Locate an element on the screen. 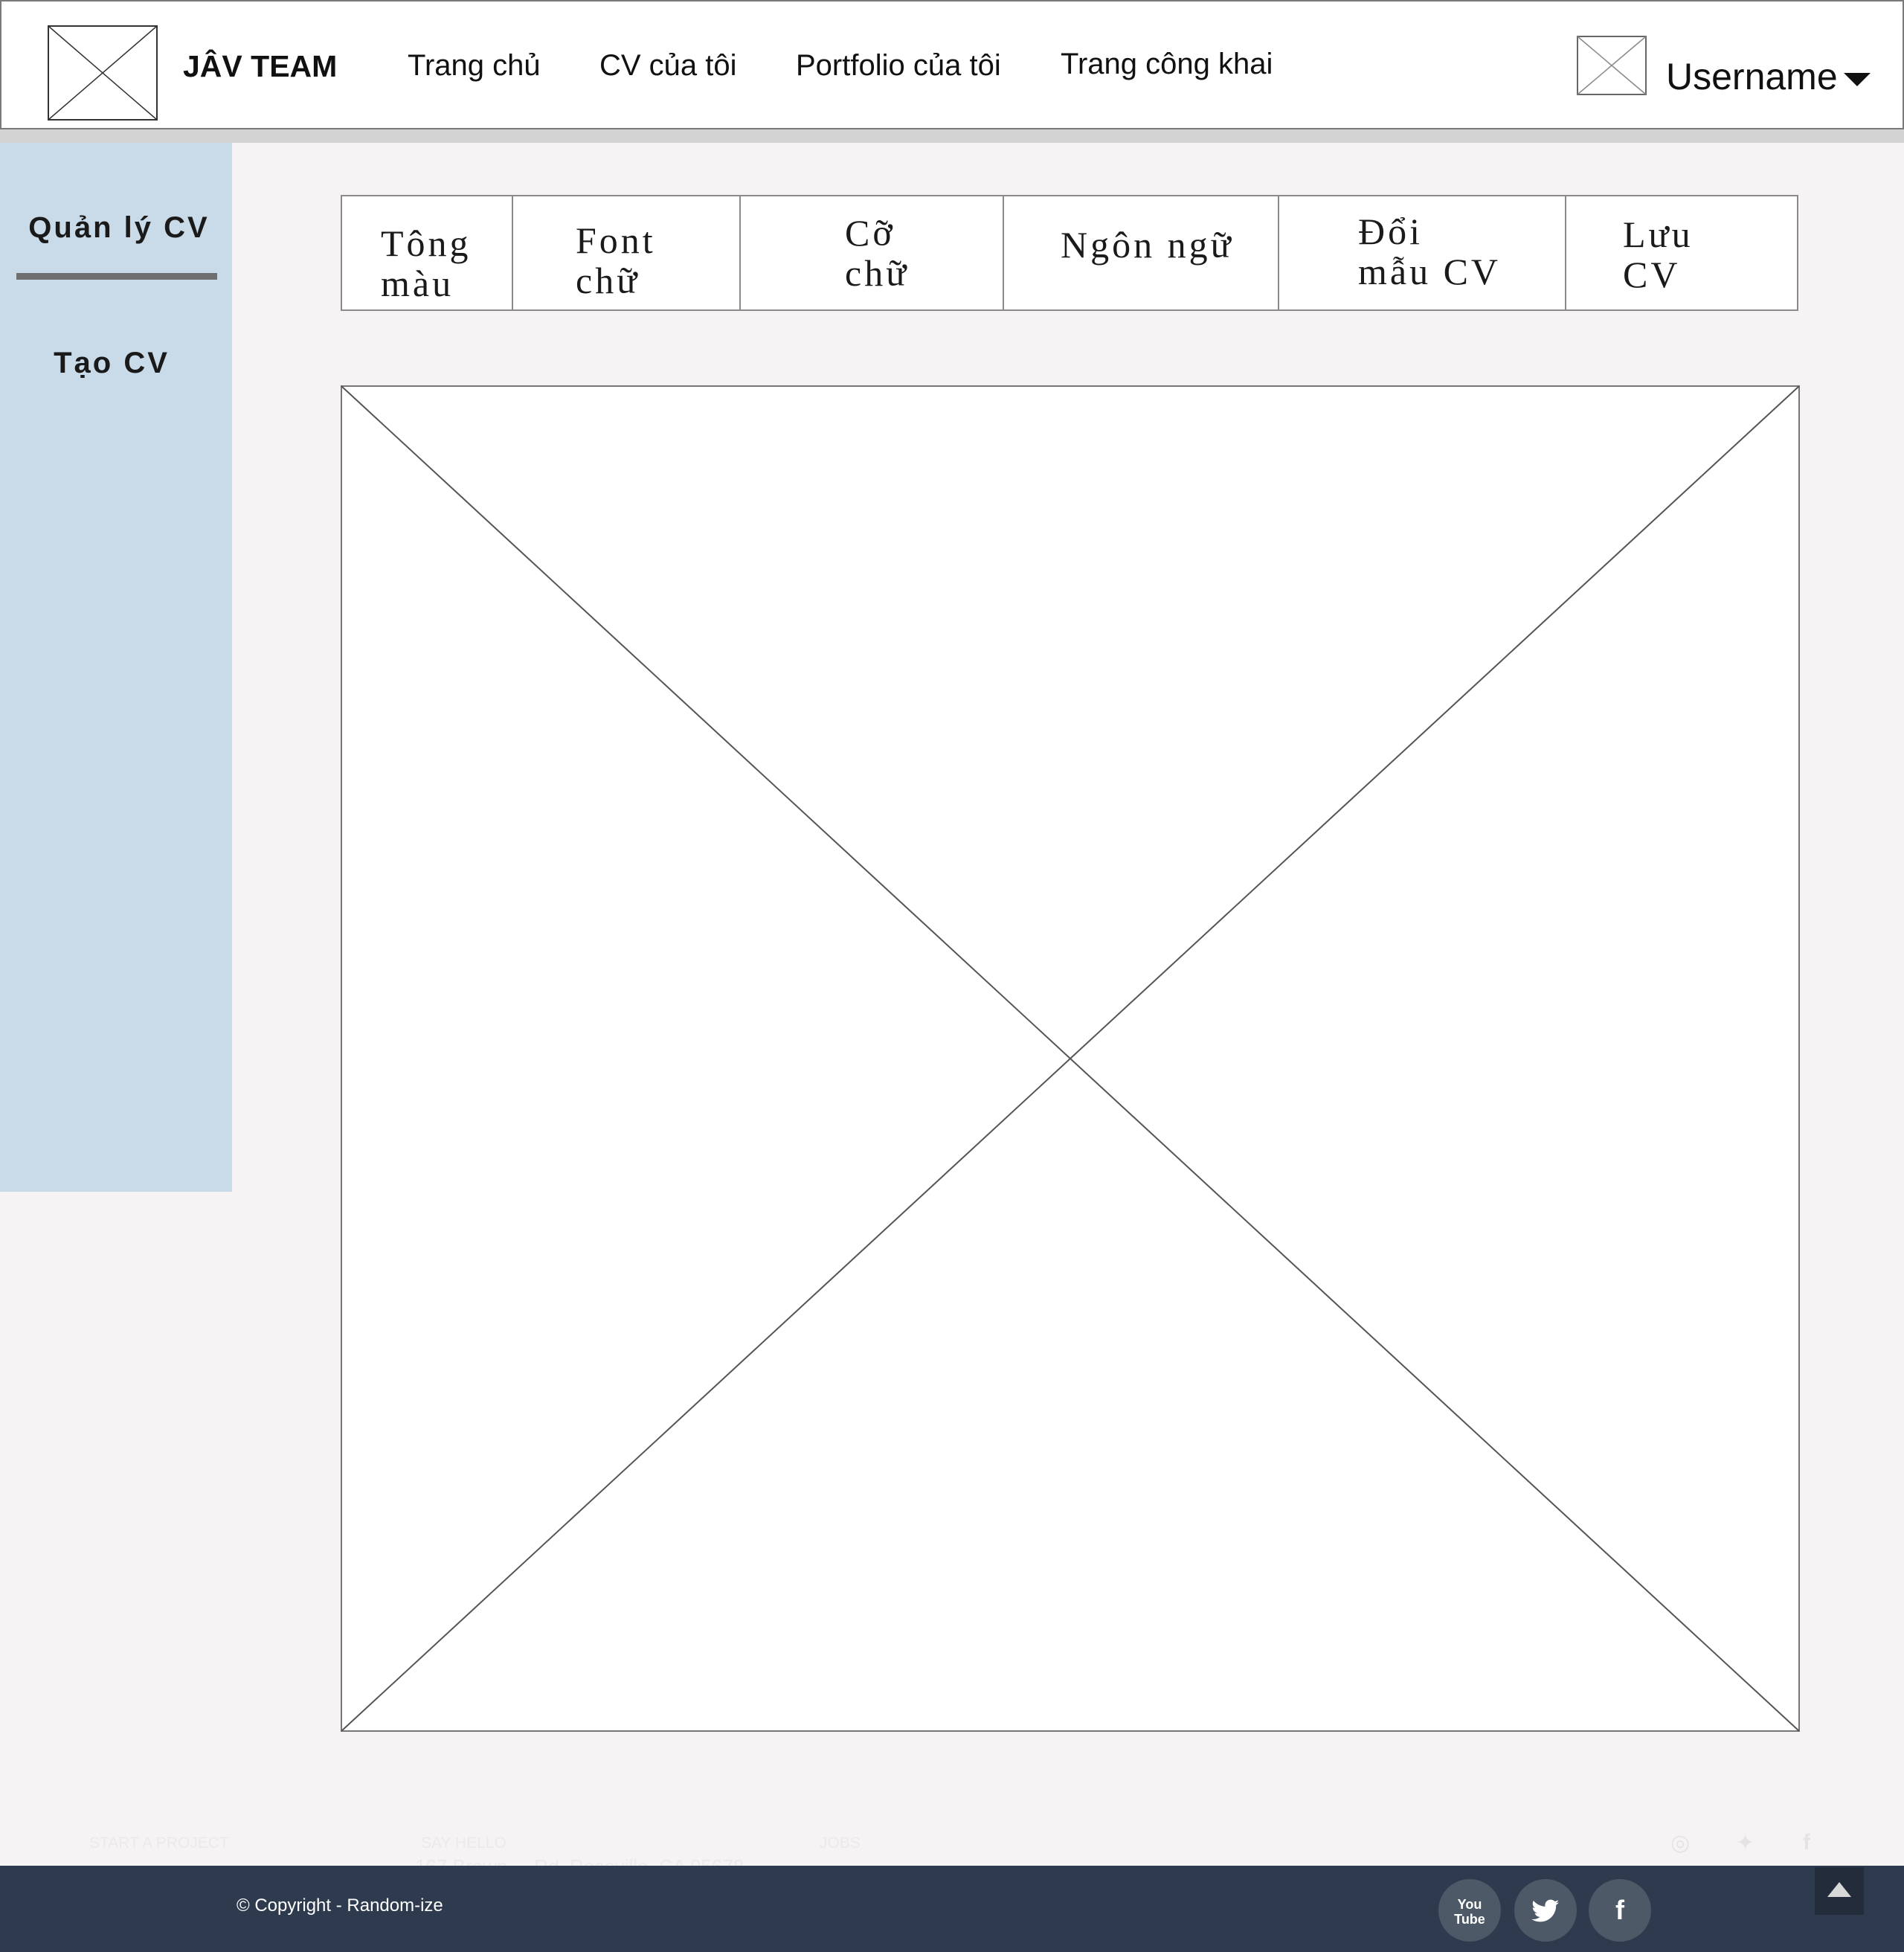 This screenshot has width=1904, height=1952. toolbar-label-line: Ngôn ngữ is located at coordinates (1147, 245).